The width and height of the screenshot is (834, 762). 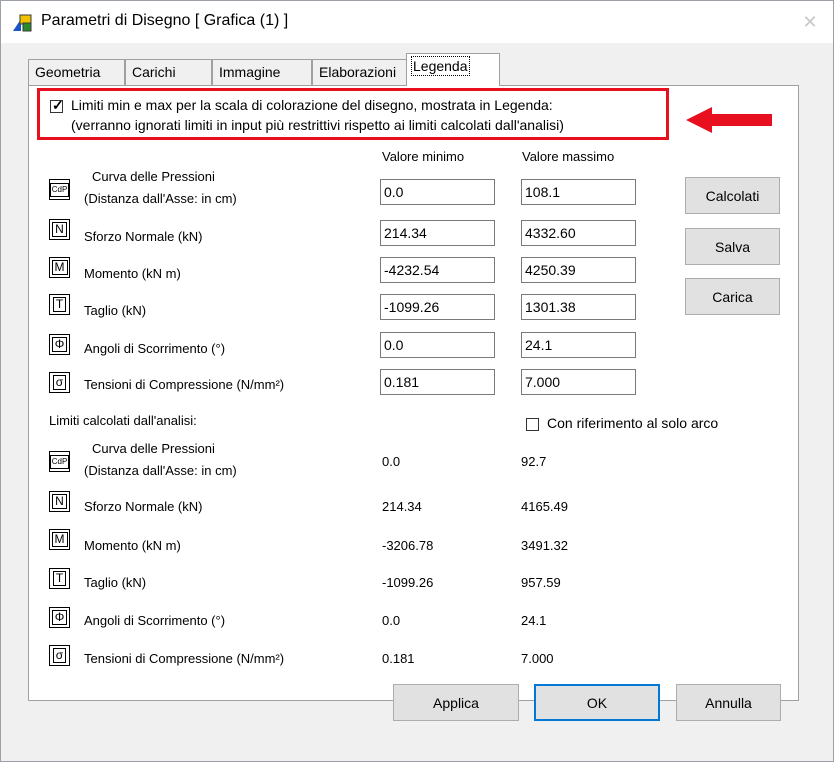 What do you see at coordinates (732, 296) in the screenshot?
I see `carica-button: Carica` at bounding box center [732, 296].